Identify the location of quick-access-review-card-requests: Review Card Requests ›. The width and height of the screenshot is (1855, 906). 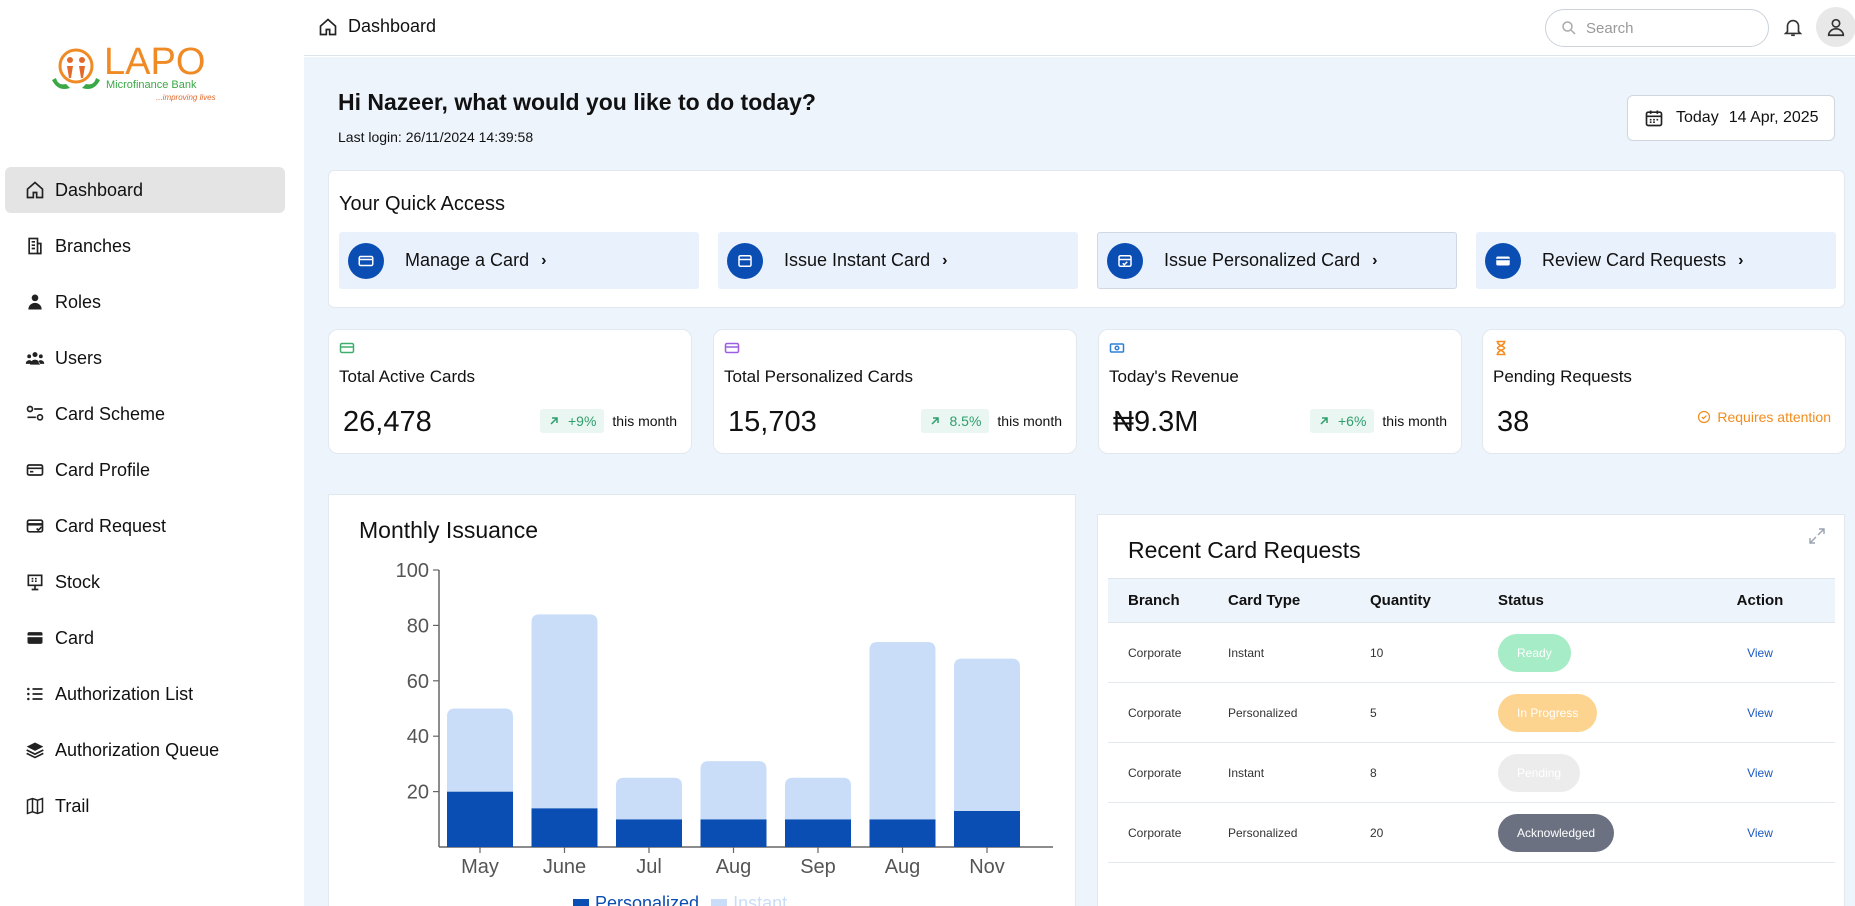
(1656, 260).